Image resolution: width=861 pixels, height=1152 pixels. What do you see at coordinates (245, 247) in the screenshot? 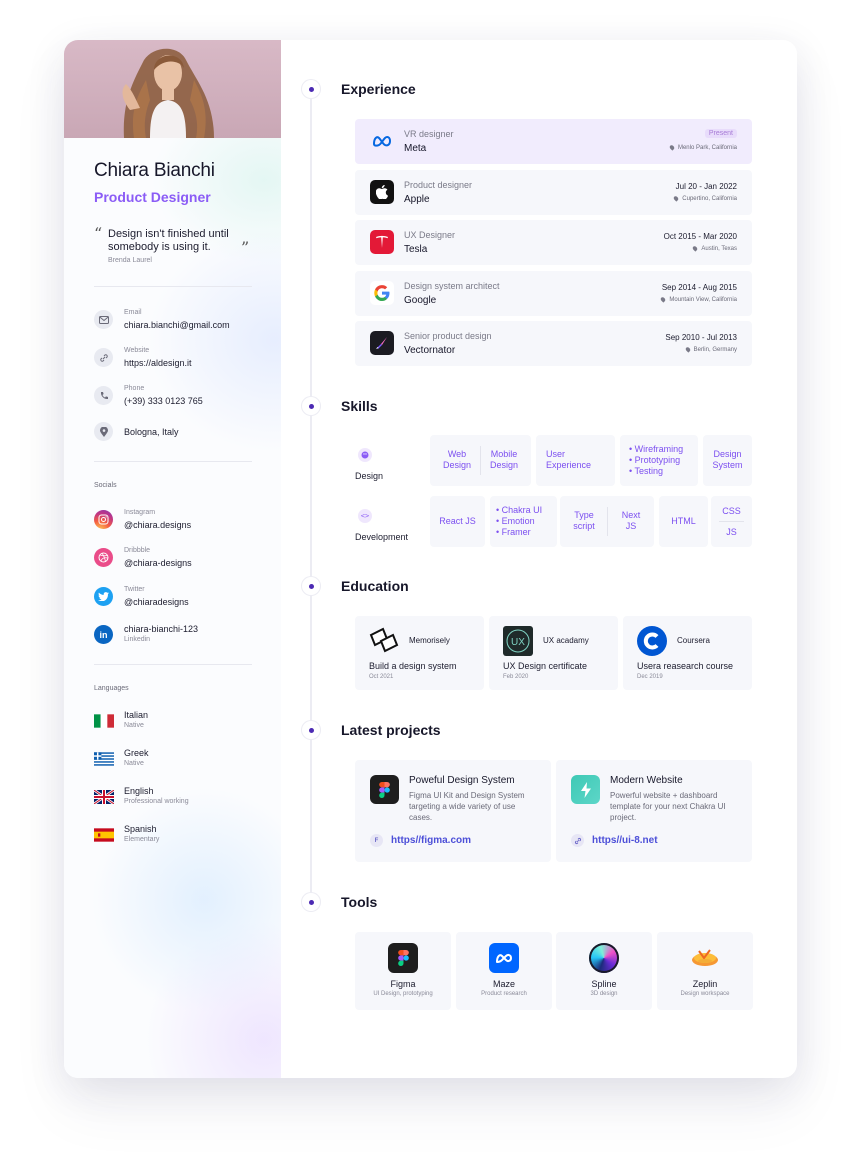
I see `close-quote-icon: ”` at bounding box center [245, 247].